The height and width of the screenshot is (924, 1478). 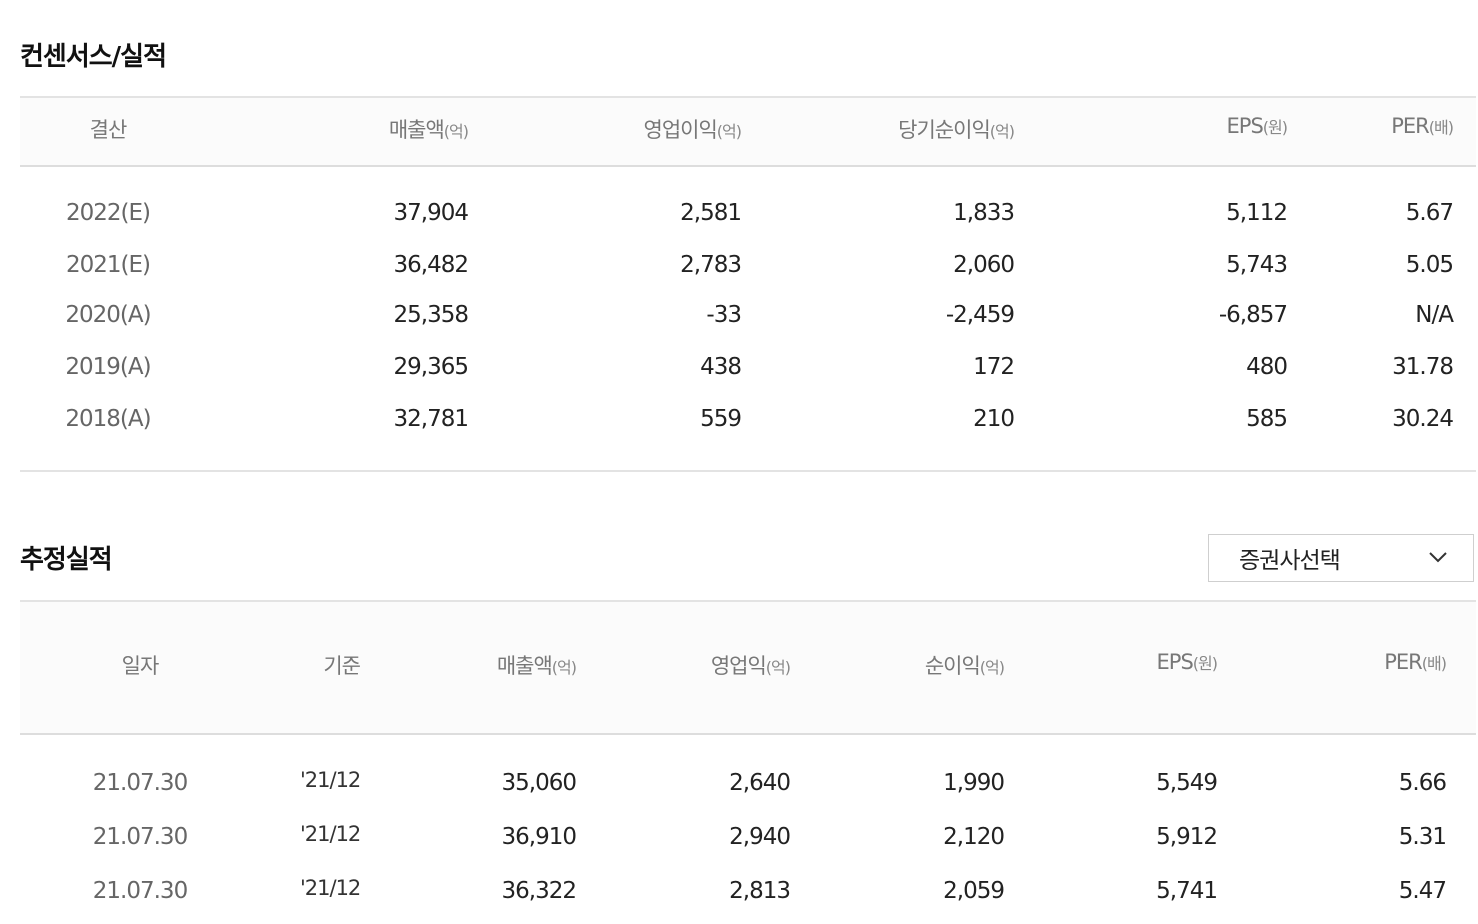 What do you see at coordinates (974, 783) in the screenshot?
I see `row-net-income: 1,990` at bounding box center [974, 783].